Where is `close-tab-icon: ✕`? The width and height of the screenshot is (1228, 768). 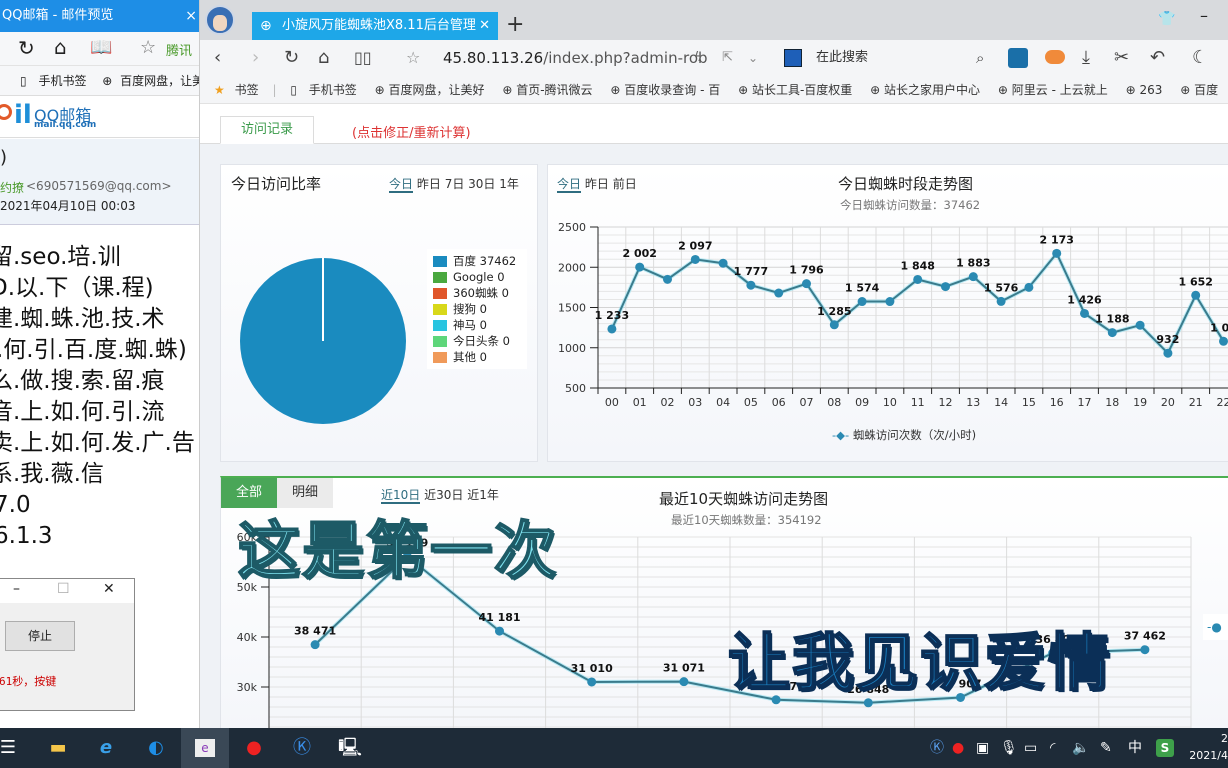
close-tab-icon: ✕ is located at coordinates (484, 26).